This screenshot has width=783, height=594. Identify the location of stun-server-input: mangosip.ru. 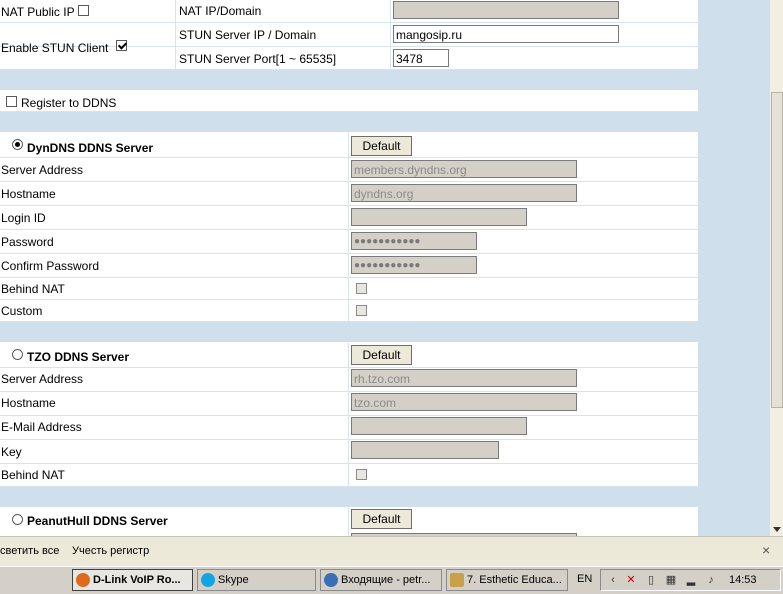
(506, 34).